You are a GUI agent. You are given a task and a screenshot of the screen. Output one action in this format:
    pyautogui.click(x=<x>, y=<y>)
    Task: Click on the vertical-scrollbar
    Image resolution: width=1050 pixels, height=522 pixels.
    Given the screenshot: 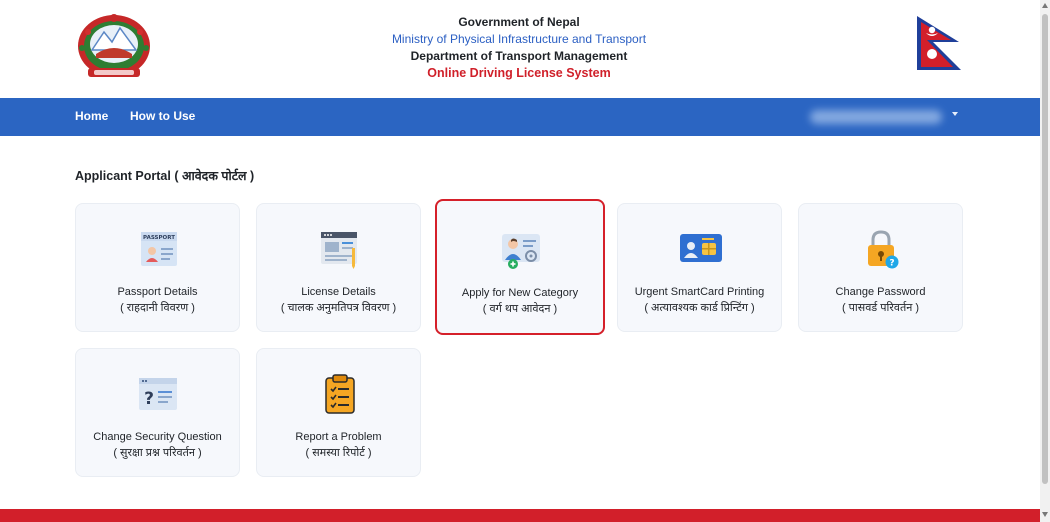 What is the action you would take?
    pyautogui.click(x=1045, y=261)
    